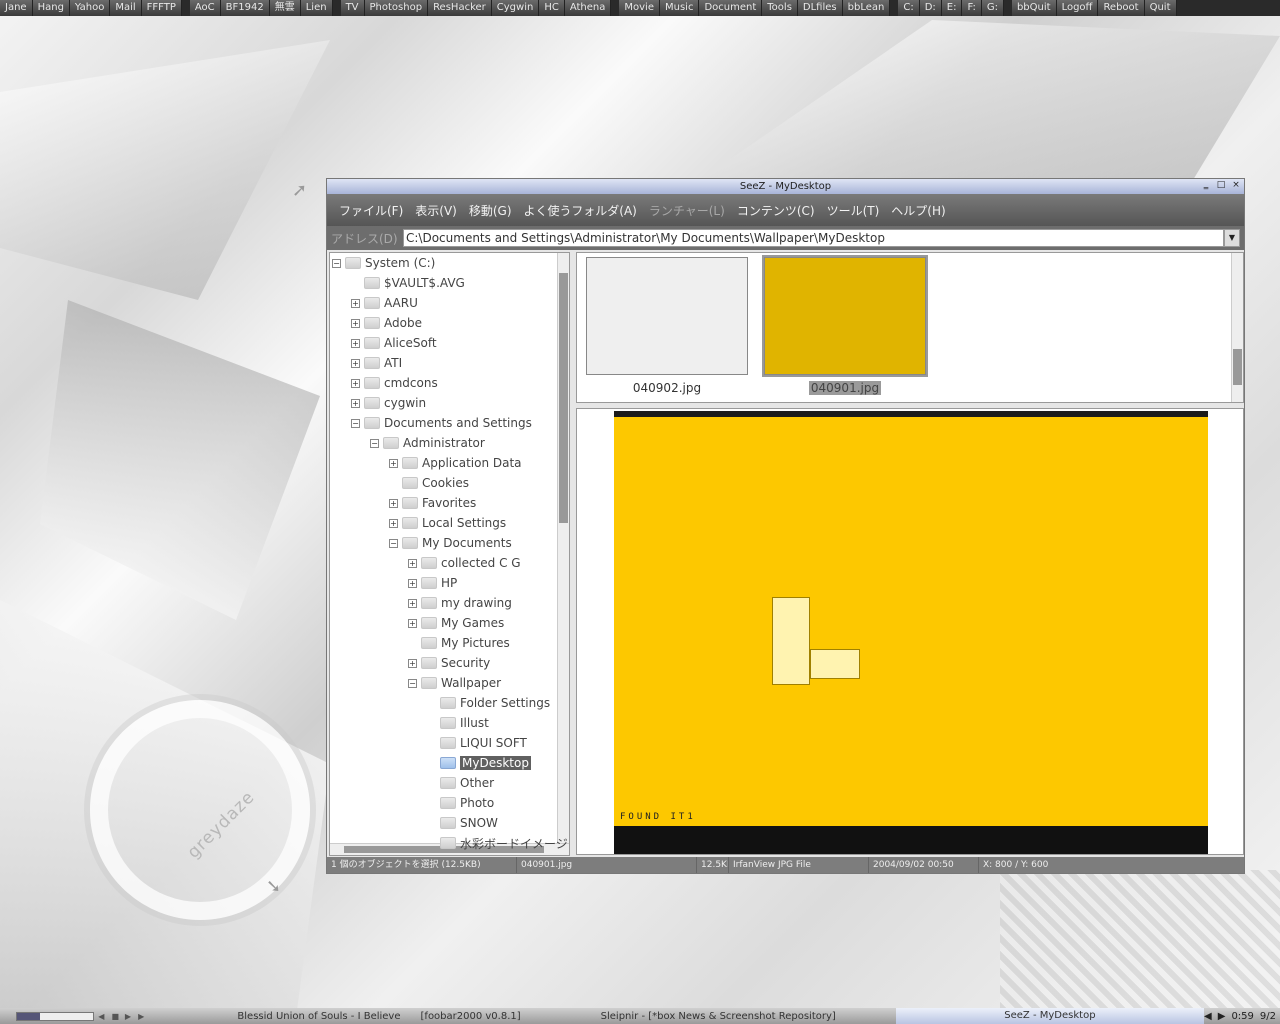  Describe the element at coordinates (813, 238) in the screenshot. I see `address-input` at that location.